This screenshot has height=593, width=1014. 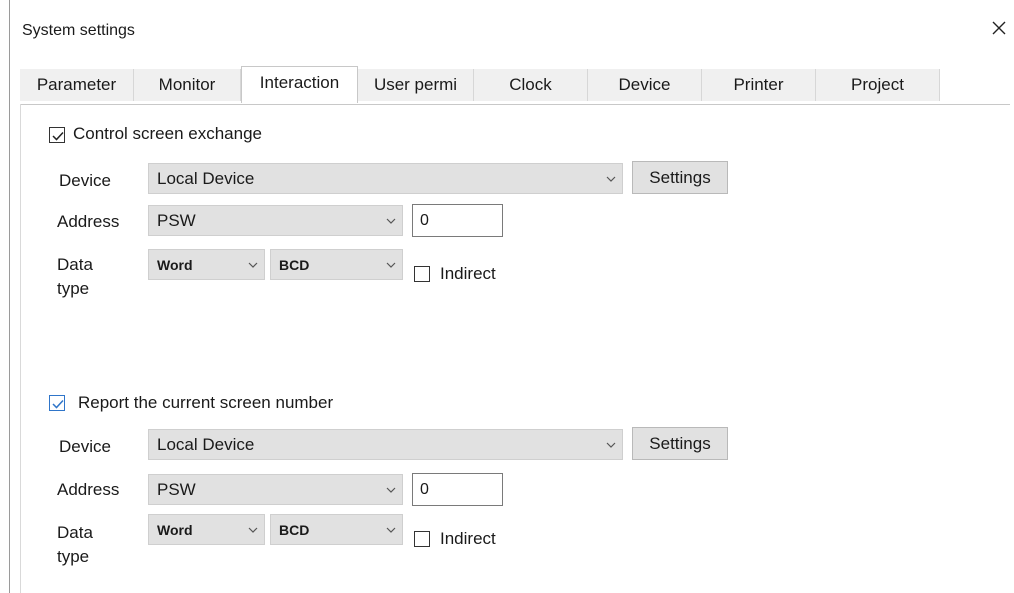 I want to click on window-left-edge, so click(x=9, y=296).